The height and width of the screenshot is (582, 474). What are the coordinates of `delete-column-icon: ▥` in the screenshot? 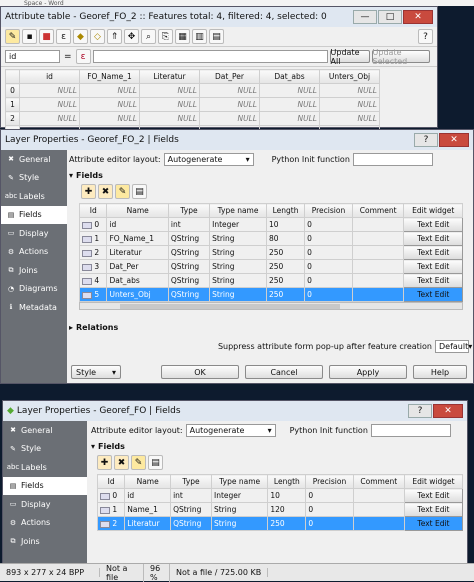 It's located at (199, 36).